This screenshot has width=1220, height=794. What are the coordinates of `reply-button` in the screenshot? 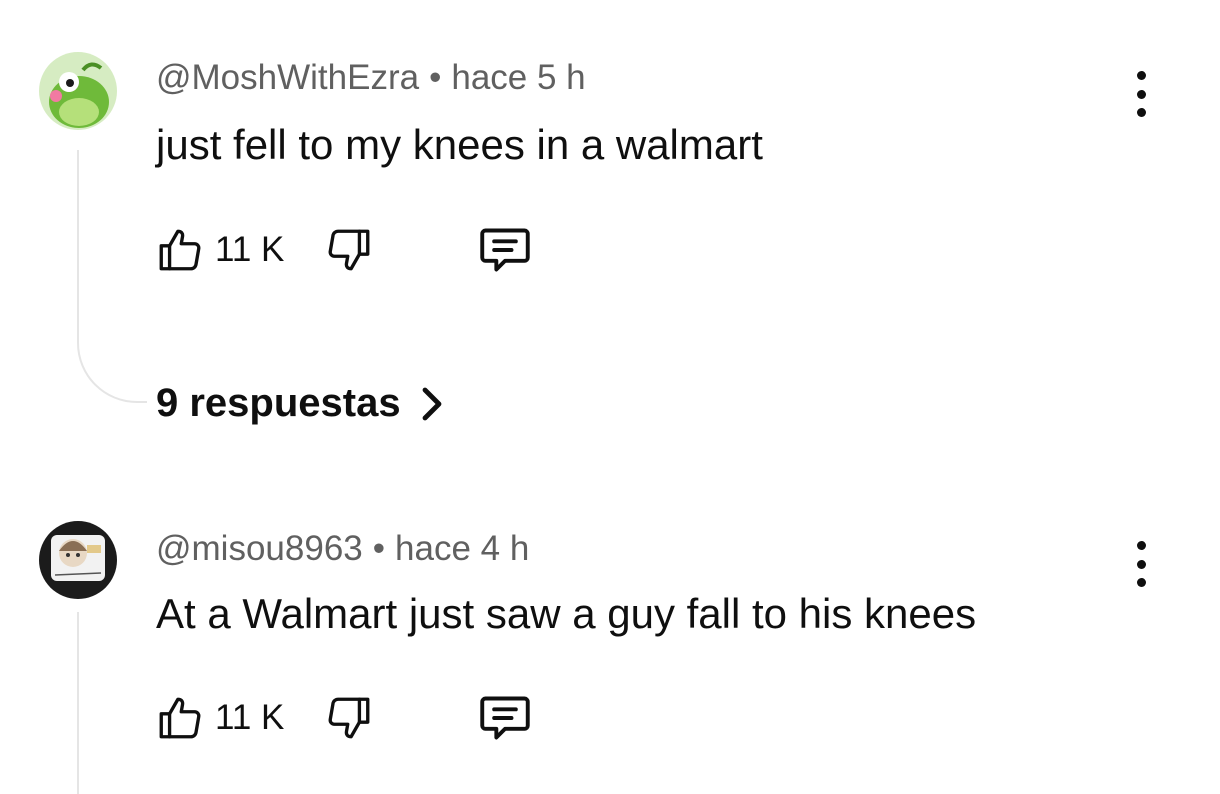 It's located at (505, 718).